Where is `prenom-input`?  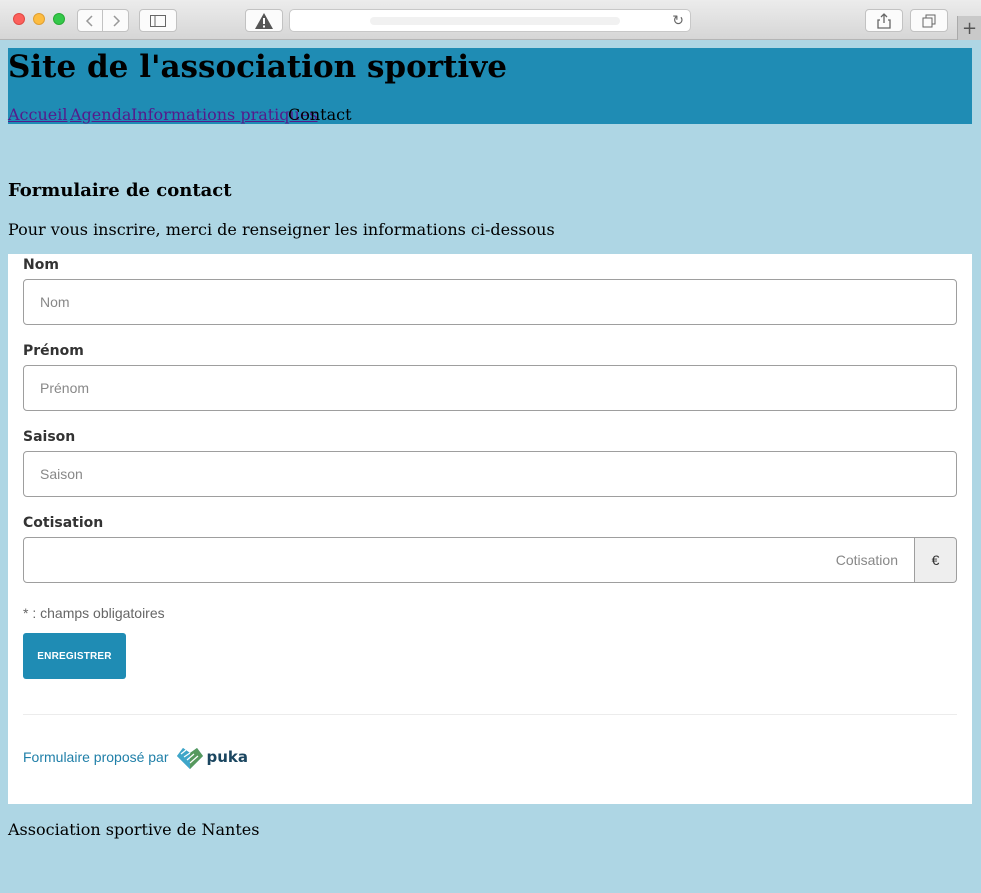
prenom-input is located at coordinates (490, 388).